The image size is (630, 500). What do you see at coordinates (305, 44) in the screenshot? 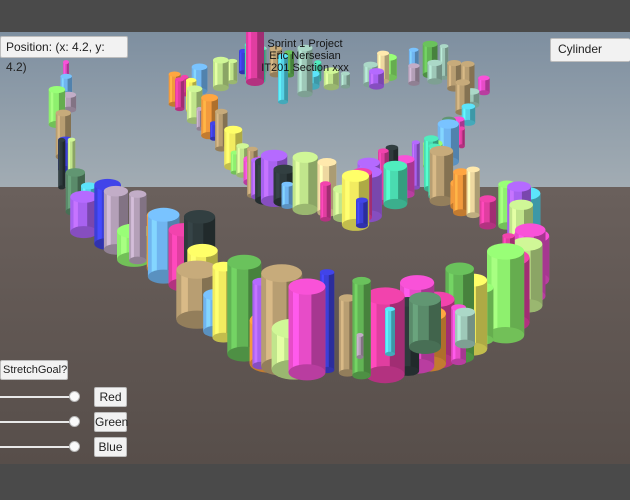
I see `title-line-project: Sprint 1 Project` at bounding box center [305, 44].